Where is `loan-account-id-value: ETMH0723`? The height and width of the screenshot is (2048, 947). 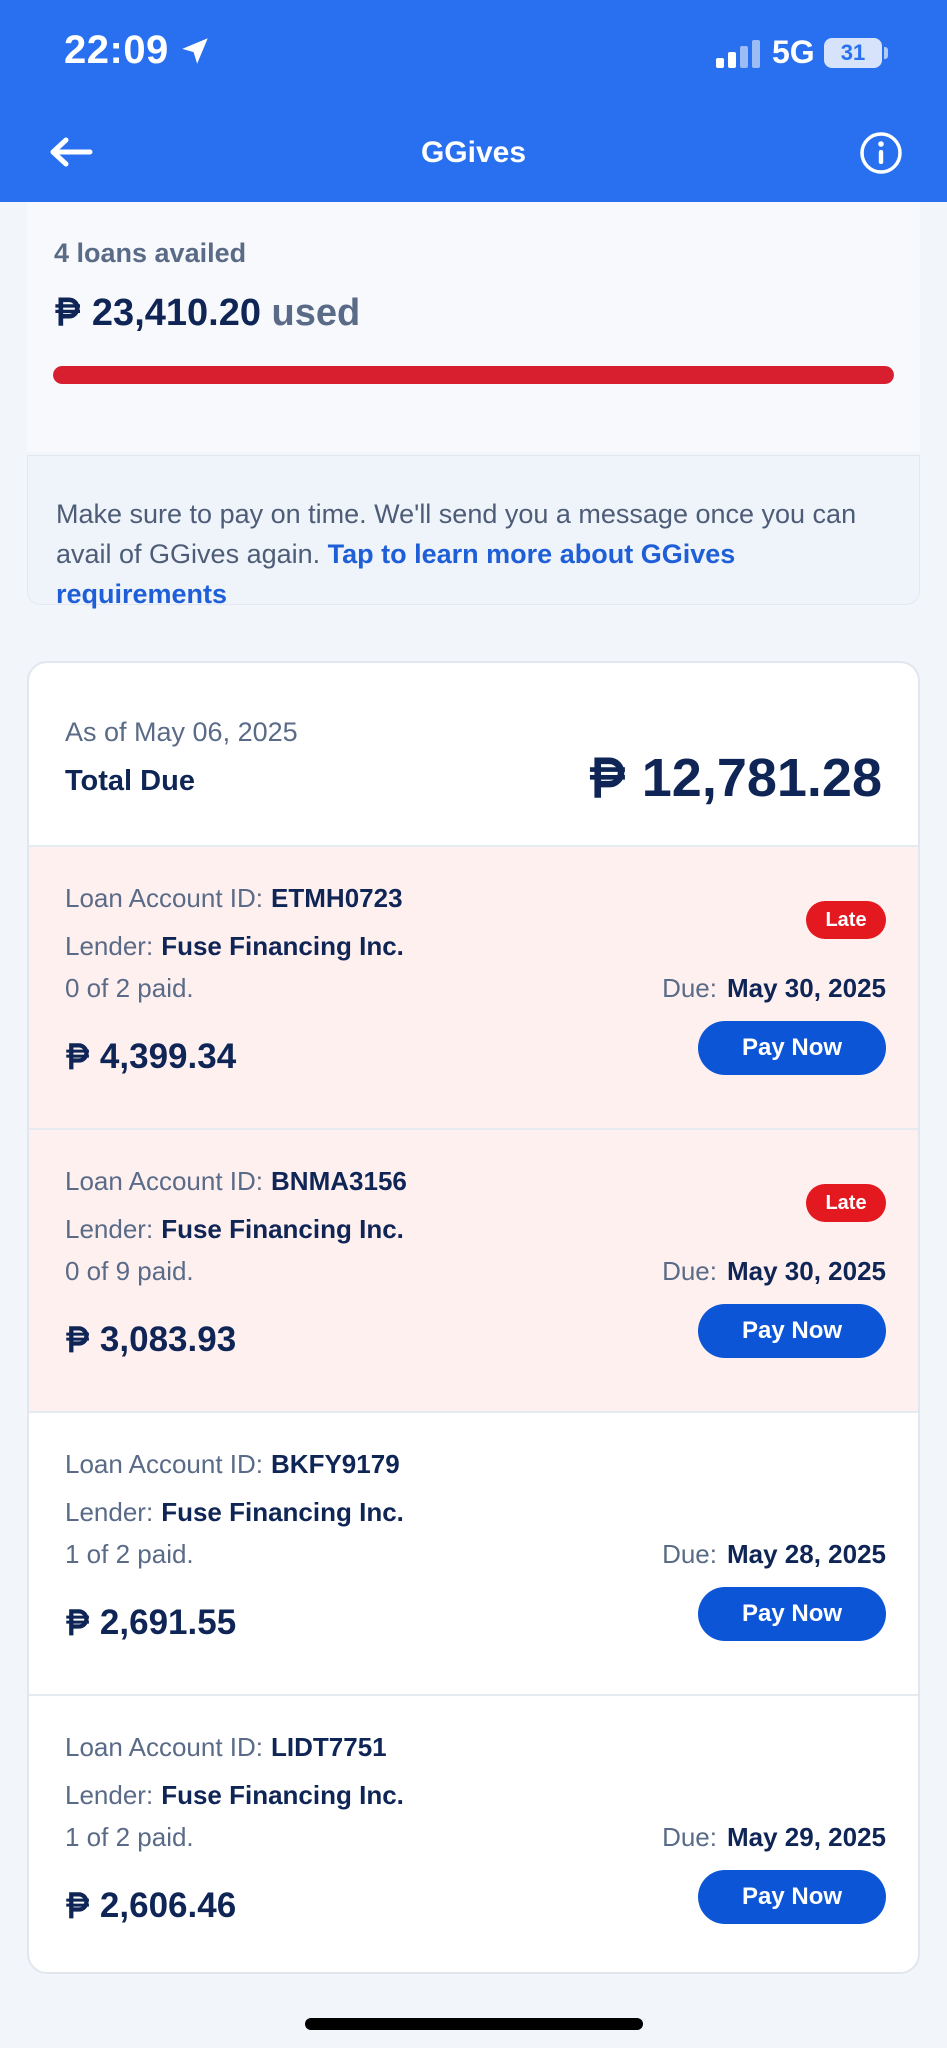
loan-account-id-value: ETMH0723 is located at coordinates (337, 898).